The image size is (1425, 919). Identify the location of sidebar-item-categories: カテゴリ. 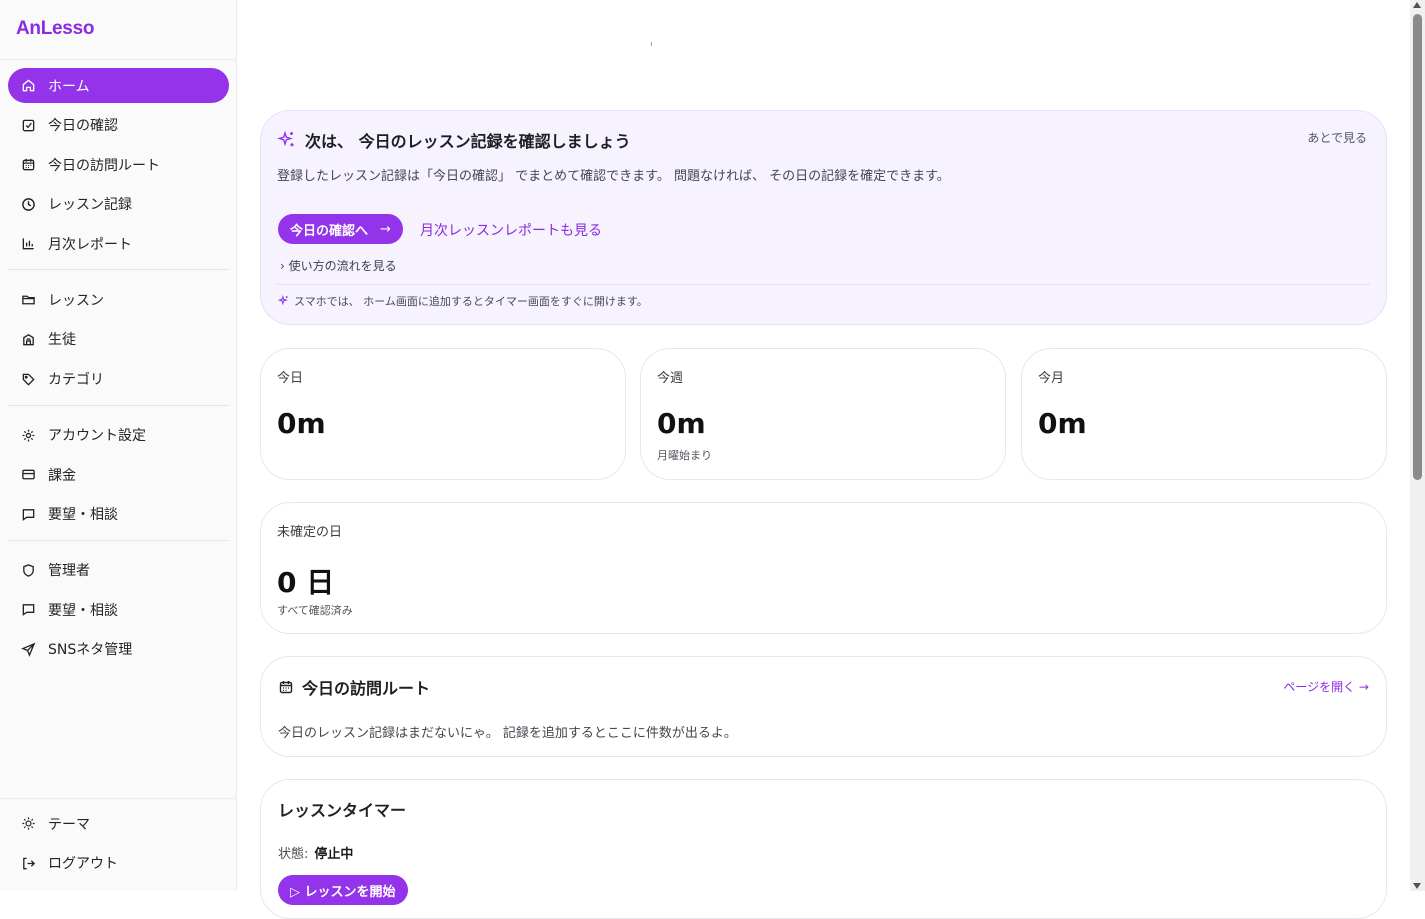
(118, 379).